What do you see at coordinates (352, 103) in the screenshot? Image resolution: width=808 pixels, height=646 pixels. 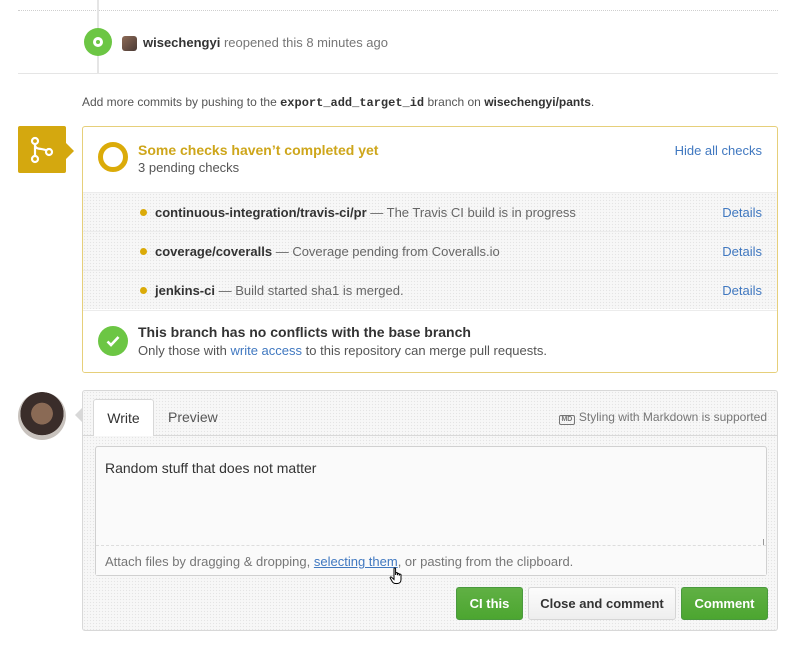 I see `branch-name: export_add_target_id` at bounding box center [352, 103].